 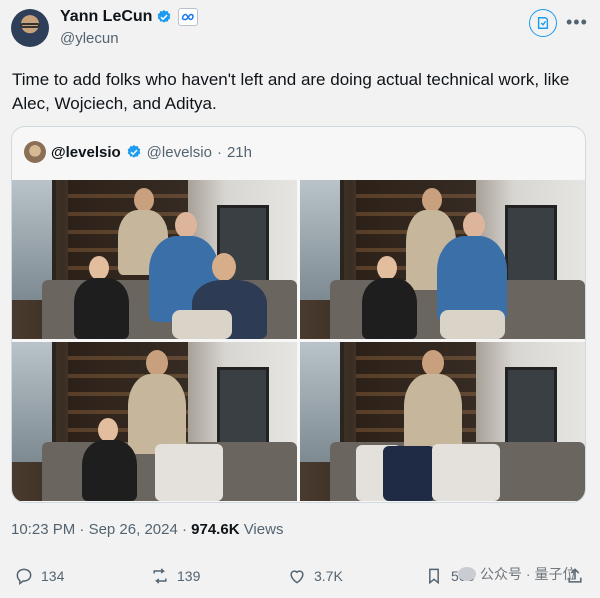 I want to click on meta-affiliation-icon, so click(x=188, y=17).